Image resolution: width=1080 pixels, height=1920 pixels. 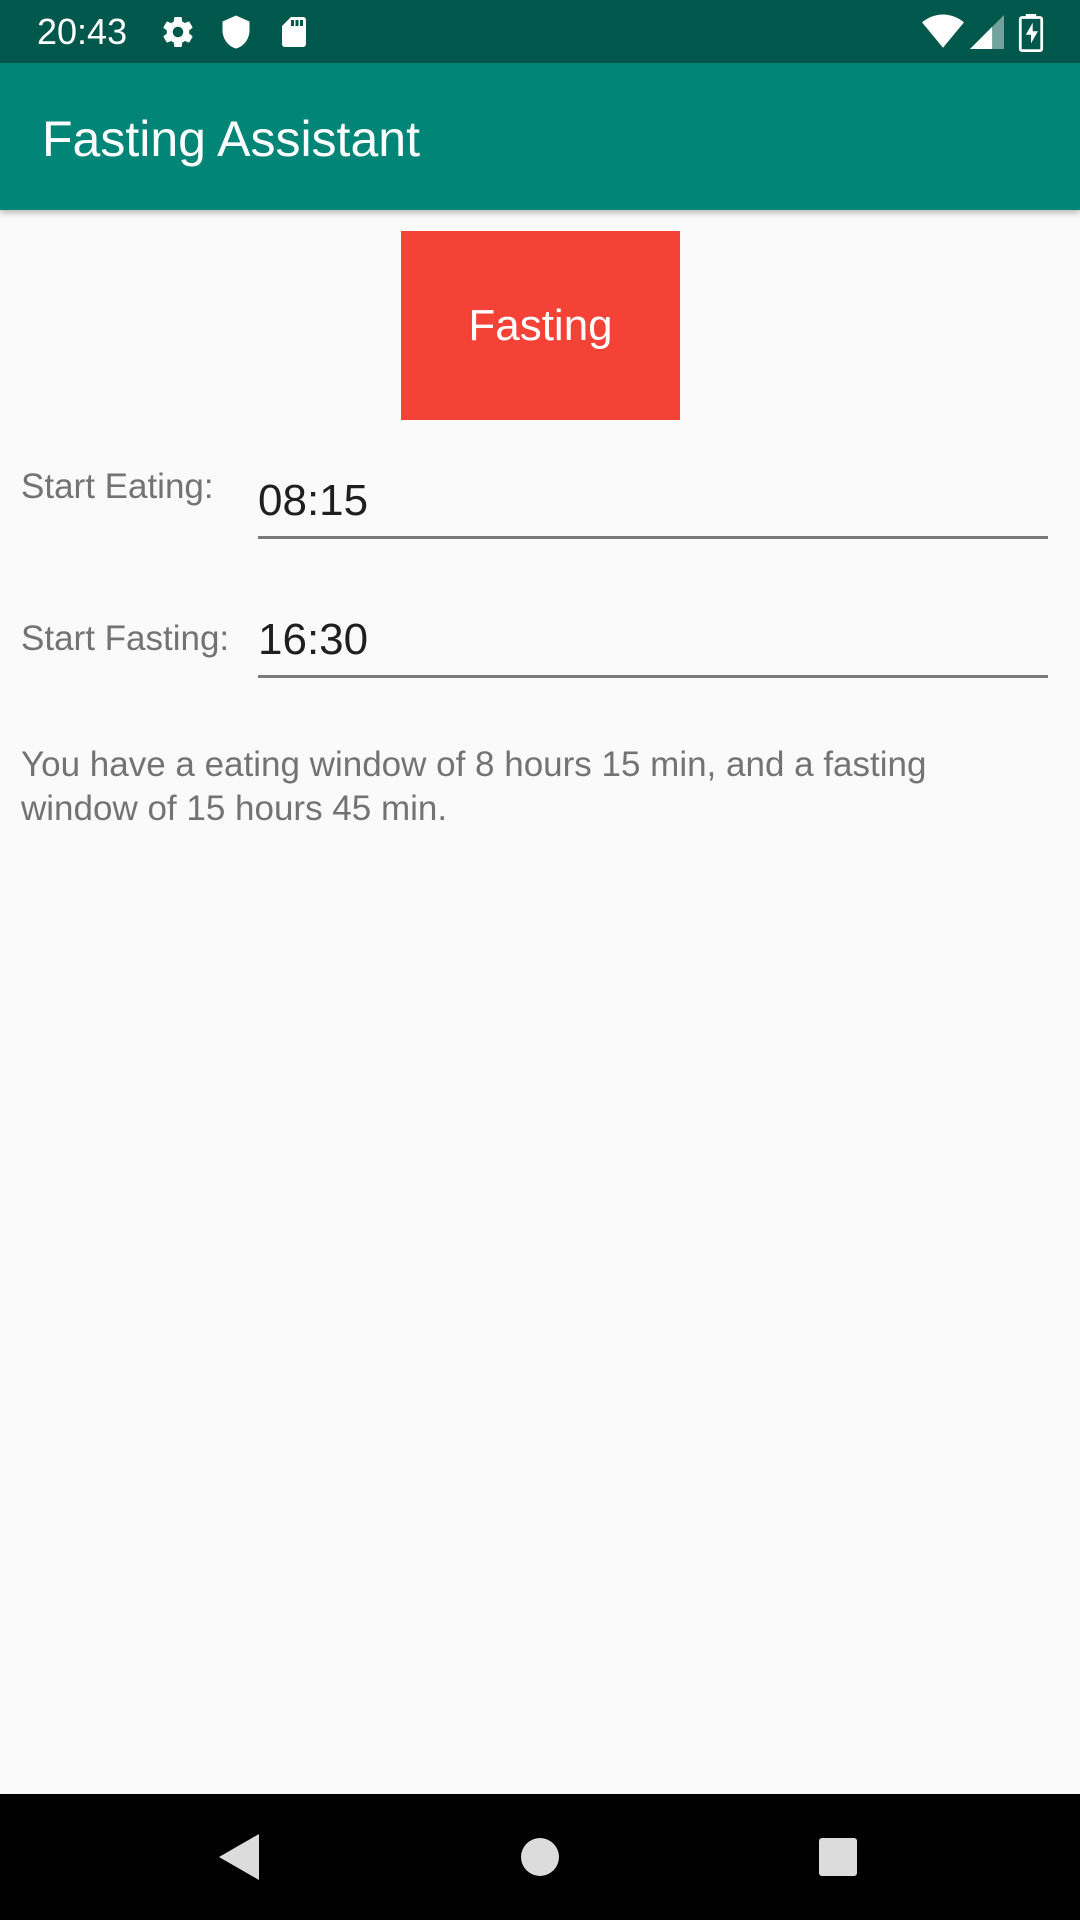 I want to click on back-icon, so click(x=239, y=1857).